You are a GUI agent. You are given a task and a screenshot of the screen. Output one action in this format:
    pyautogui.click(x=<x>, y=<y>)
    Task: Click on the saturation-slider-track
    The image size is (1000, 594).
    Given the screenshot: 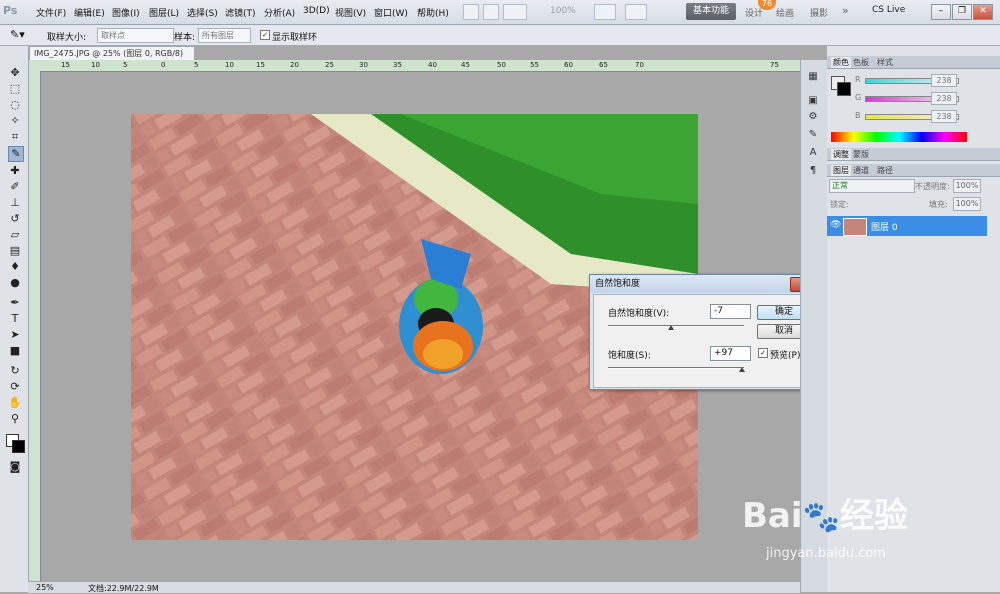 What is the action you would take?
    pyautogui.click(x=676, y=368)
    